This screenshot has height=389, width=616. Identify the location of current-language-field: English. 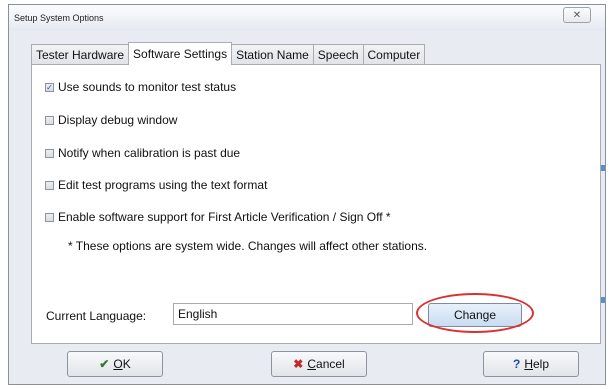
(293, 314).